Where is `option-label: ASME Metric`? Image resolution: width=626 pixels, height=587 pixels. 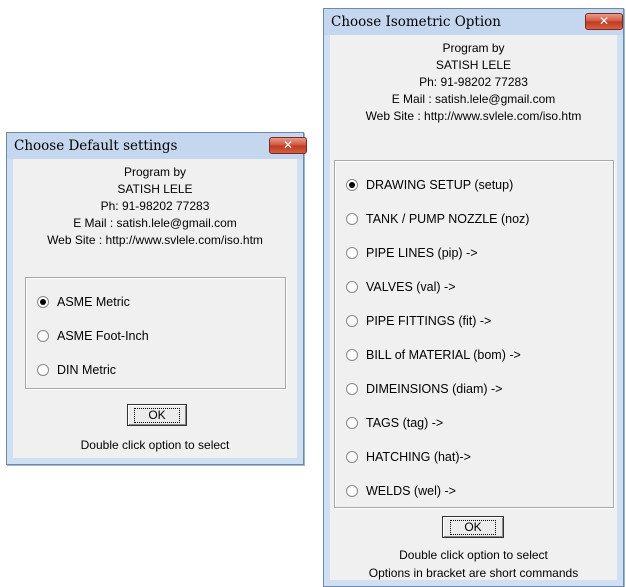
option-label: ASME Metric is located at coordinates (93, 302).